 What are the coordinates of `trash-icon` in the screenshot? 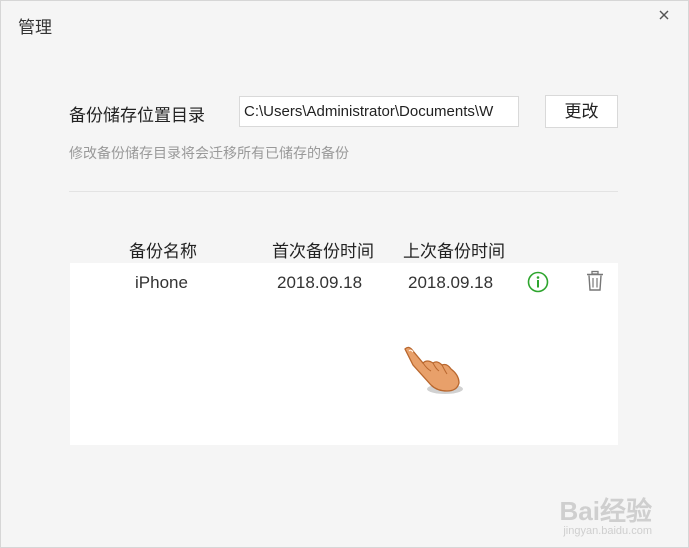 It's located at (595, 281).